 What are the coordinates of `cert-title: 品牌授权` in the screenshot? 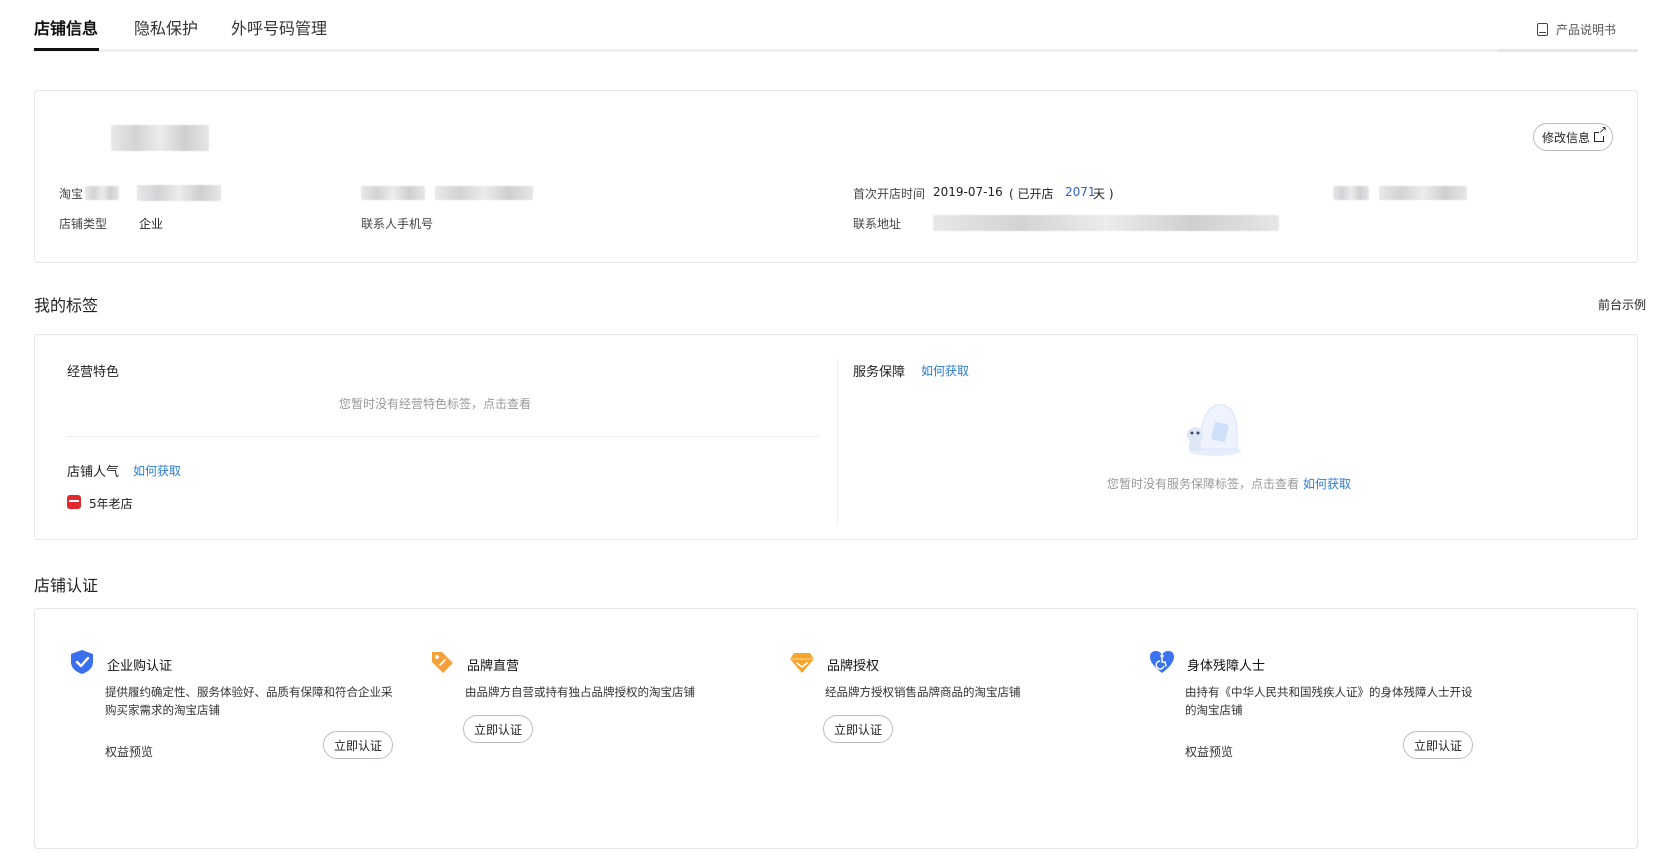 It's located at (853, 666).